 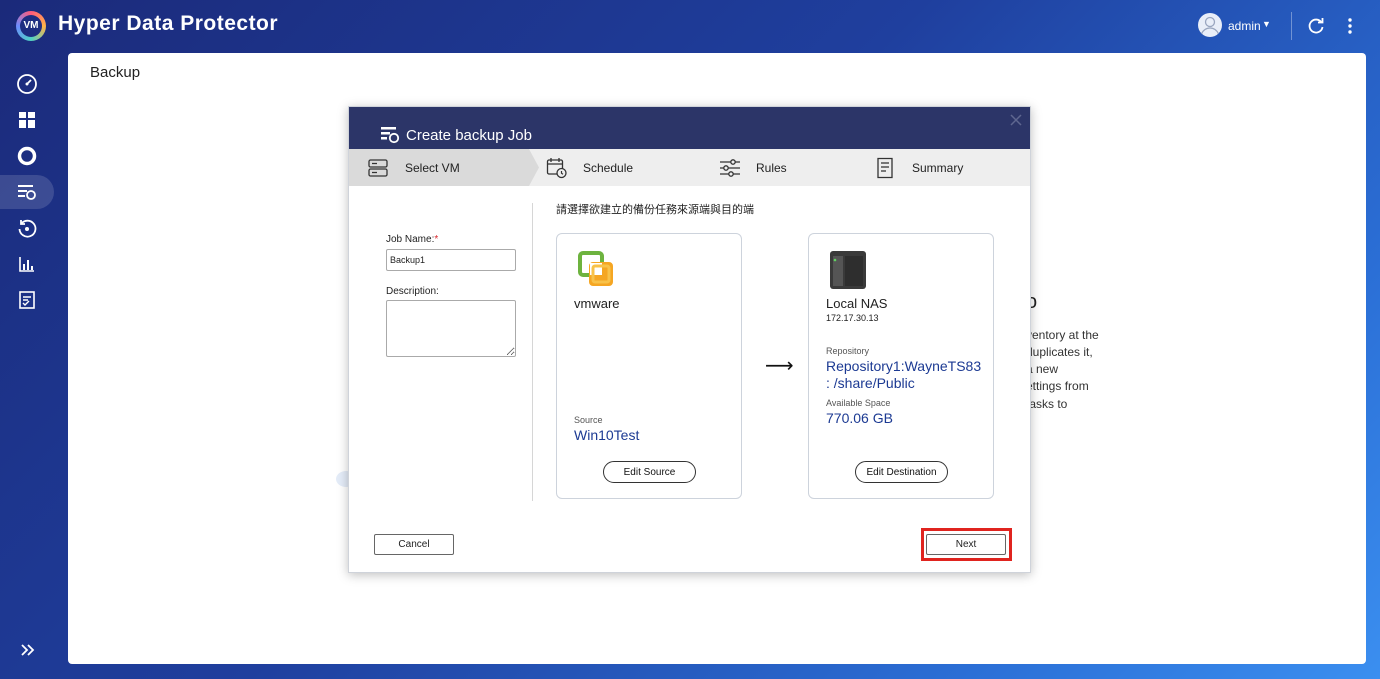 I want to click on destination-ip: 172.17.30.13, so click(x=852, y=318).